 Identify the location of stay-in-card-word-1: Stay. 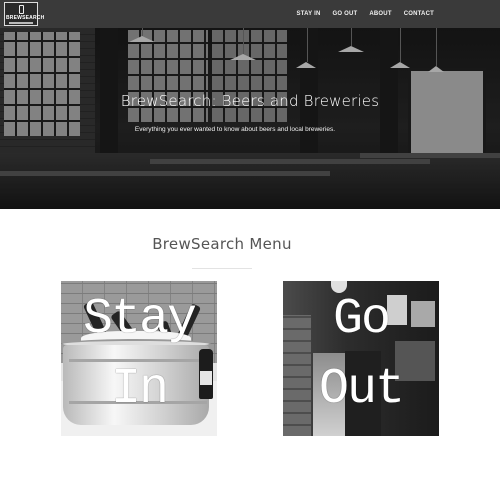
(139, 319).